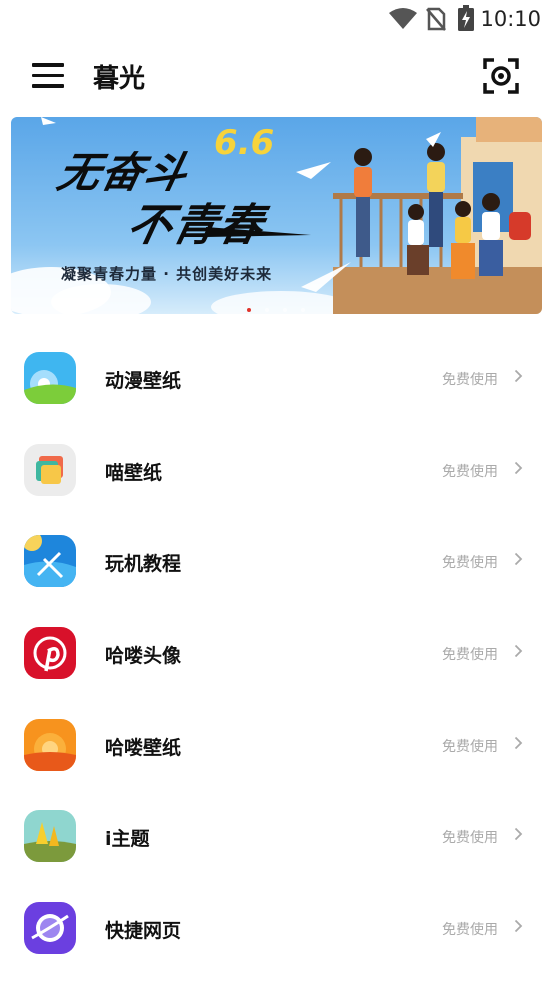 This screenshot has width=553, height=983. What do you see at coordinates (50, 561) in the screenshot?
I see `app-tools-icon` at bounding box center [50, 561].